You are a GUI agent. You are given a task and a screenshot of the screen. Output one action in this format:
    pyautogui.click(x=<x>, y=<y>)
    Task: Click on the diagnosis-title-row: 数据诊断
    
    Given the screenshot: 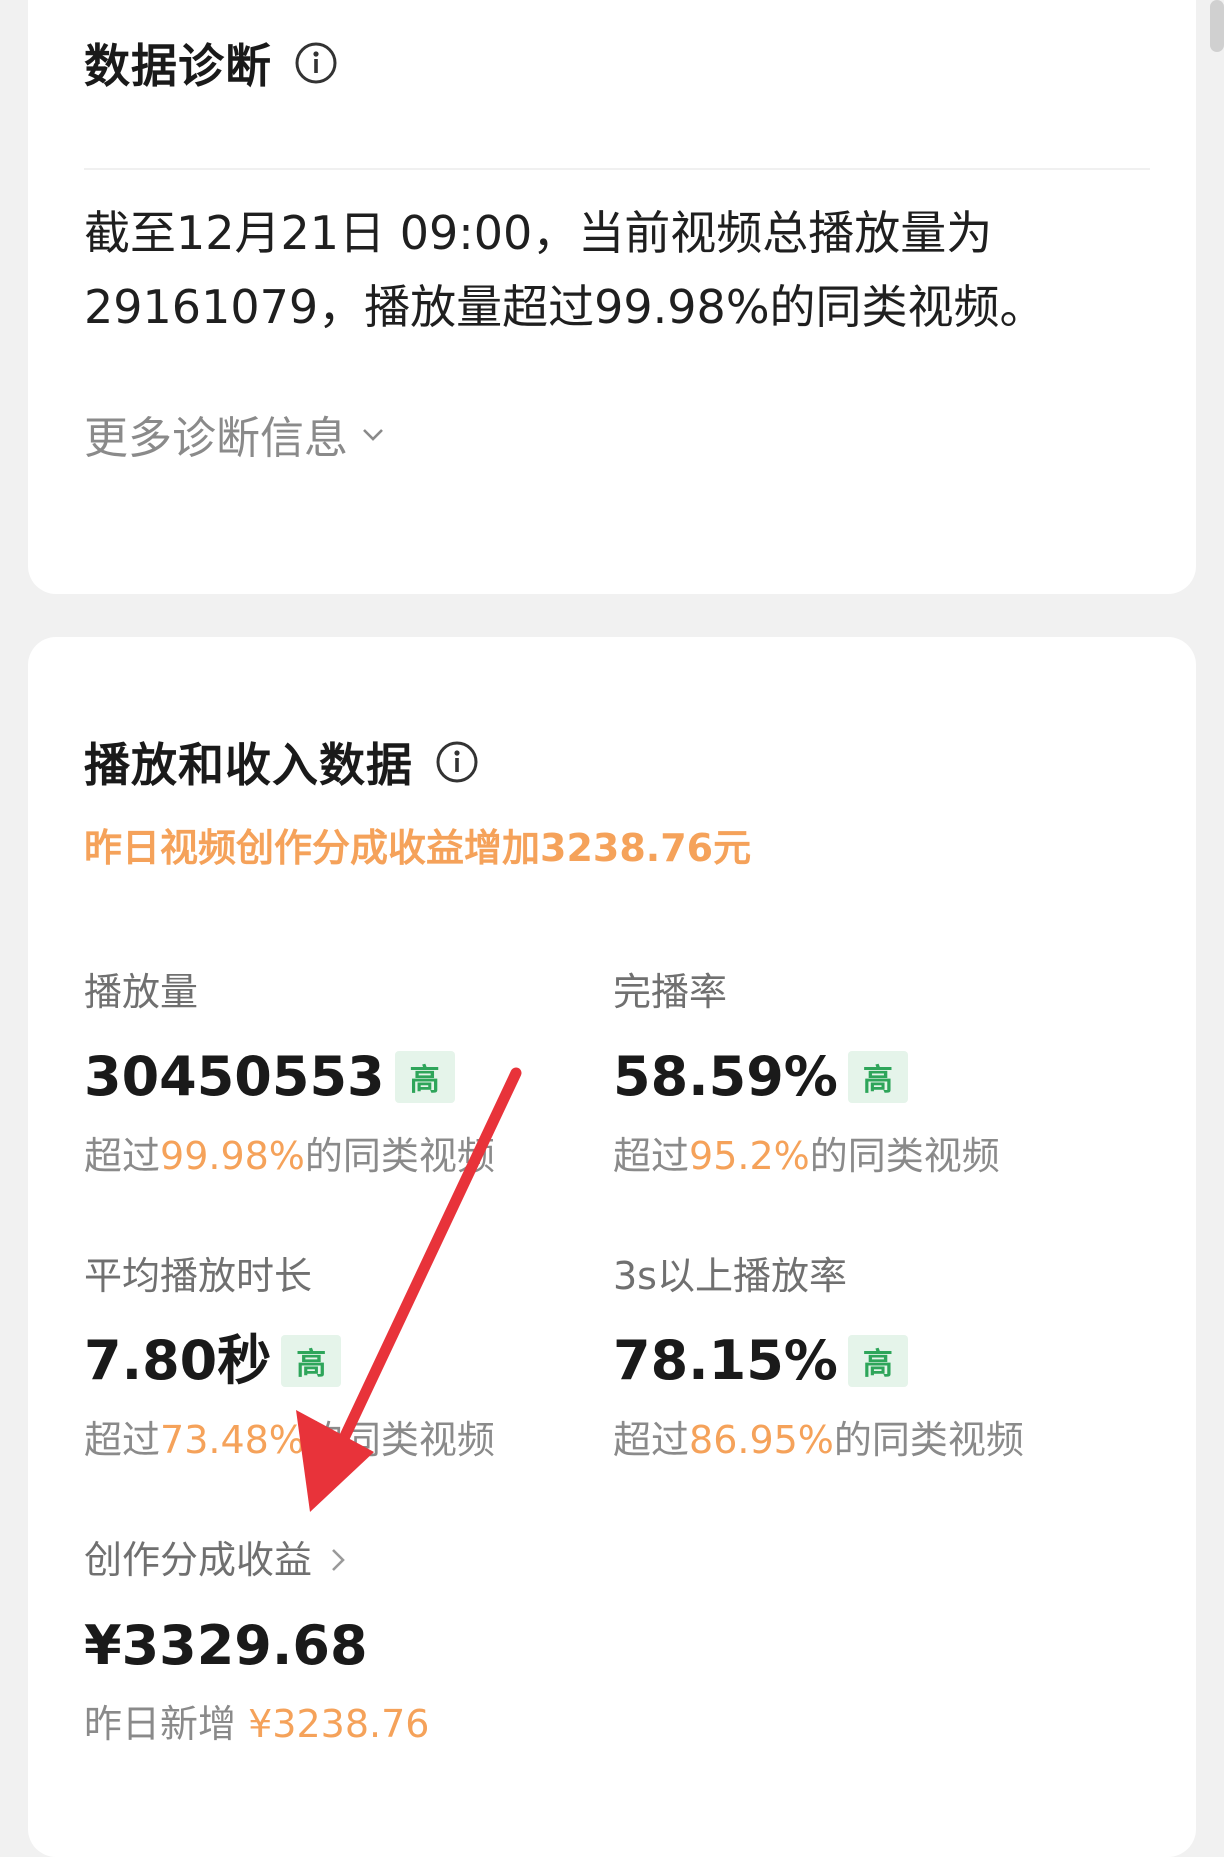 What is the action you would take?
    pyautogui.click(x=211, y=63)
    